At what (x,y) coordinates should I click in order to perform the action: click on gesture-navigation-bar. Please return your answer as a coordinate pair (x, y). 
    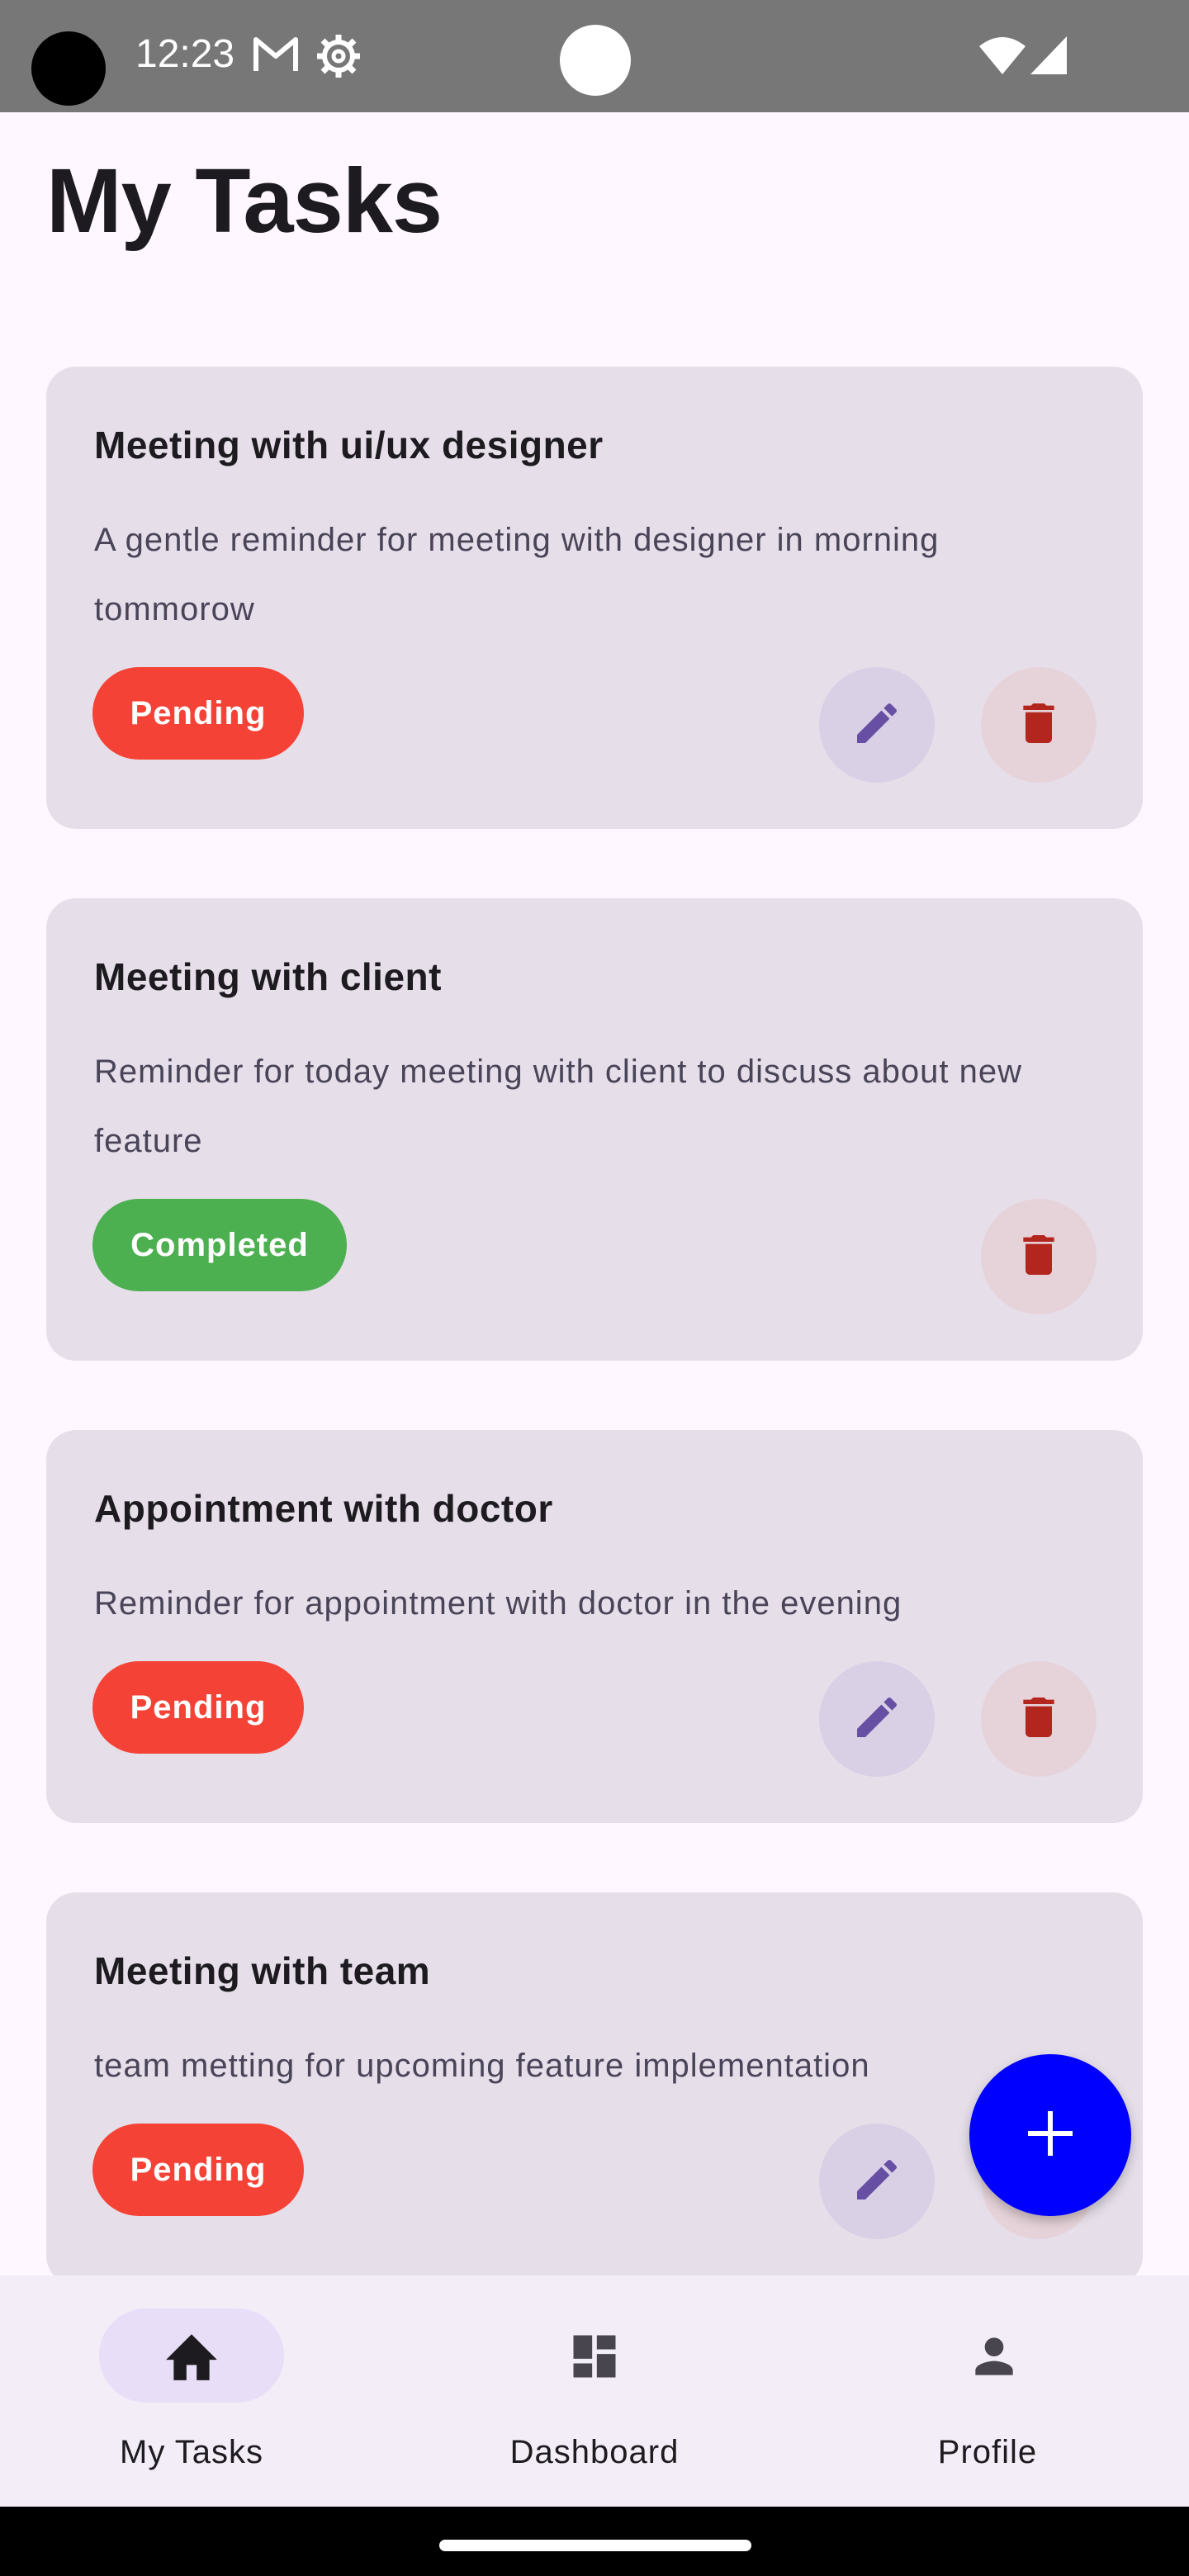
    Looking at the image, I should click on (594, 2541).